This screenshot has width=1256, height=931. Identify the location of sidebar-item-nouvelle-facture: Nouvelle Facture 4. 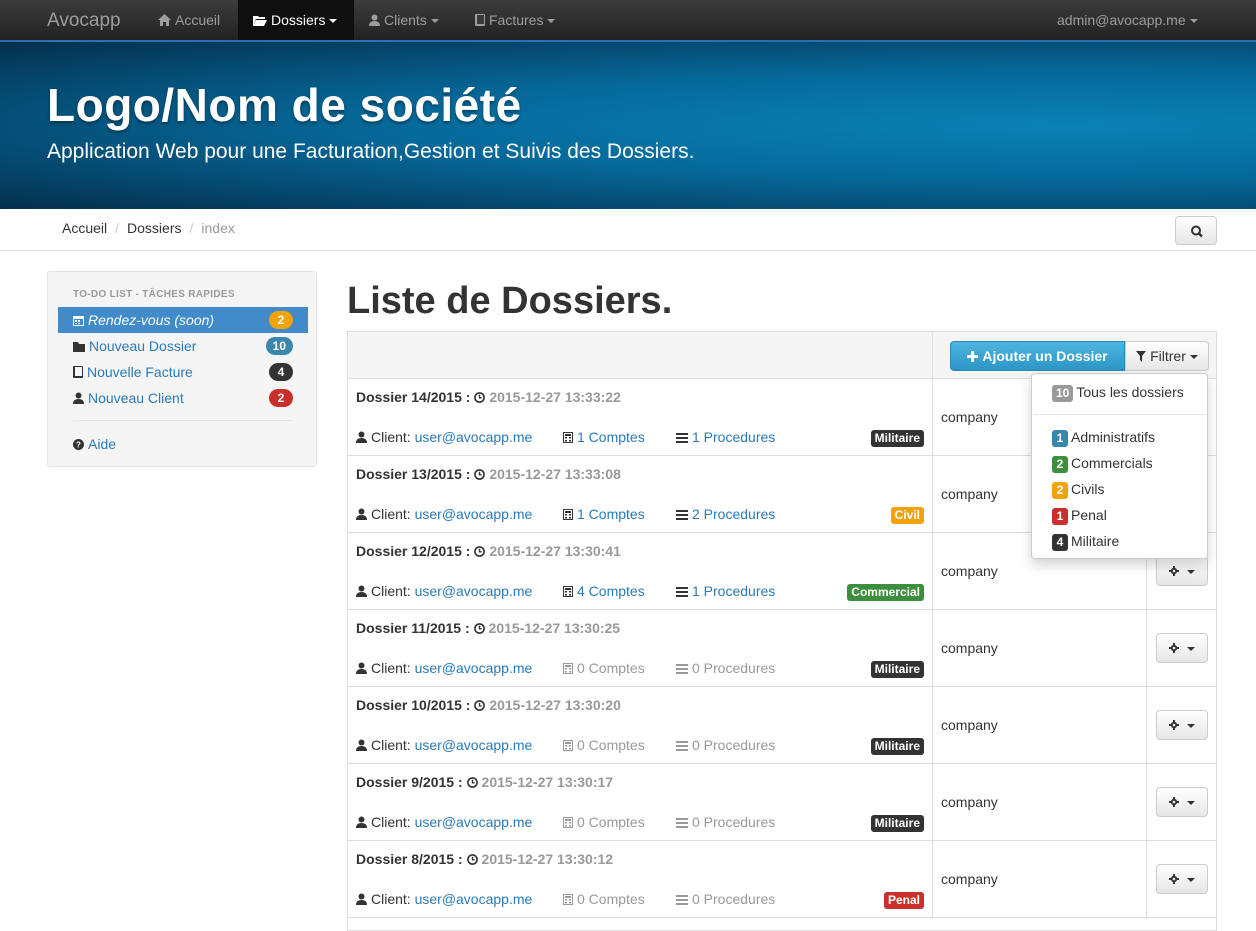
(183, 372).